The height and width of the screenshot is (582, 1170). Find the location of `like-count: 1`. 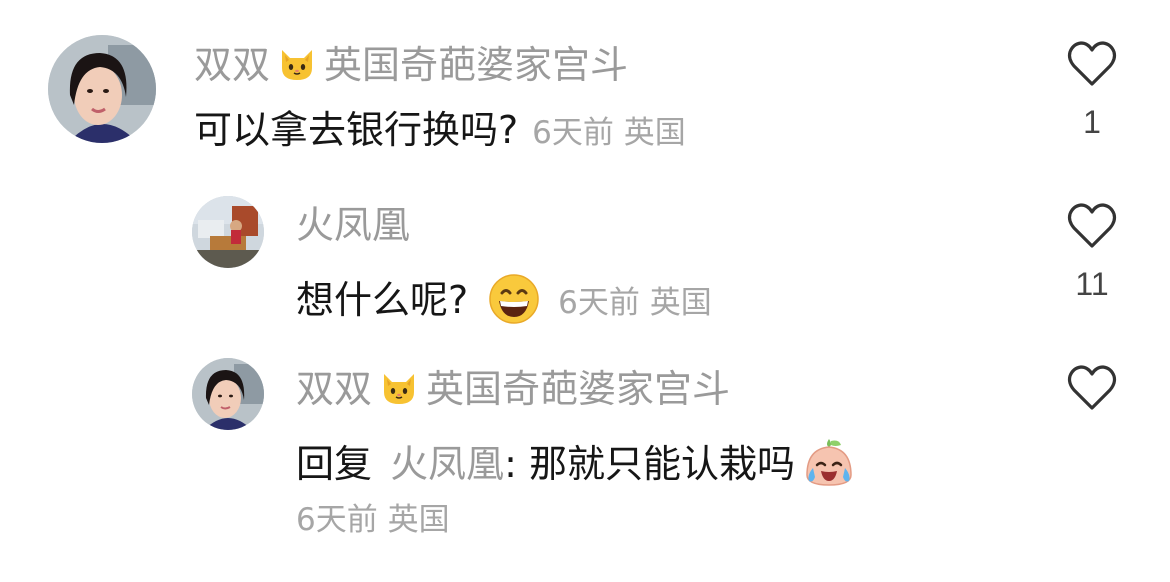

like-count: 1 is located at coordinates (1092, 122).